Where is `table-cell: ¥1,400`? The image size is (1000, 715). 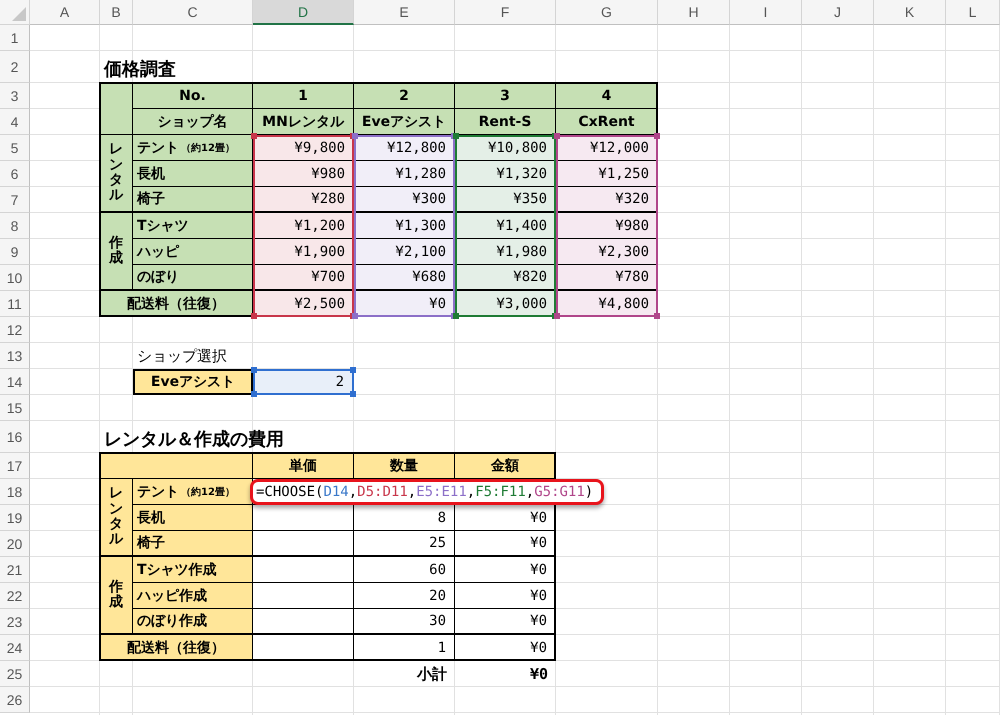
table-cell: ¥1,400 is located at coordinates (505, 226).